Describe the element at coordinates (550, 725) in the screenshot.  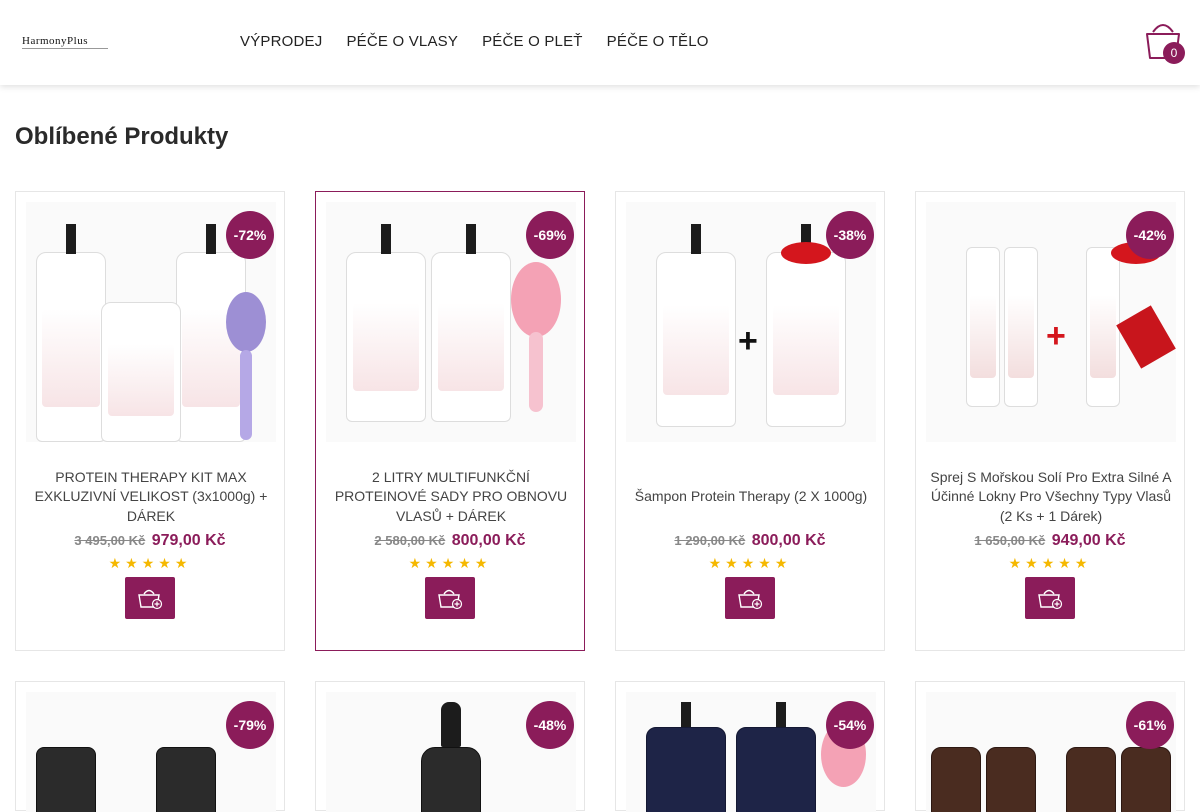
I see `discount-badge: -48%` at that location.